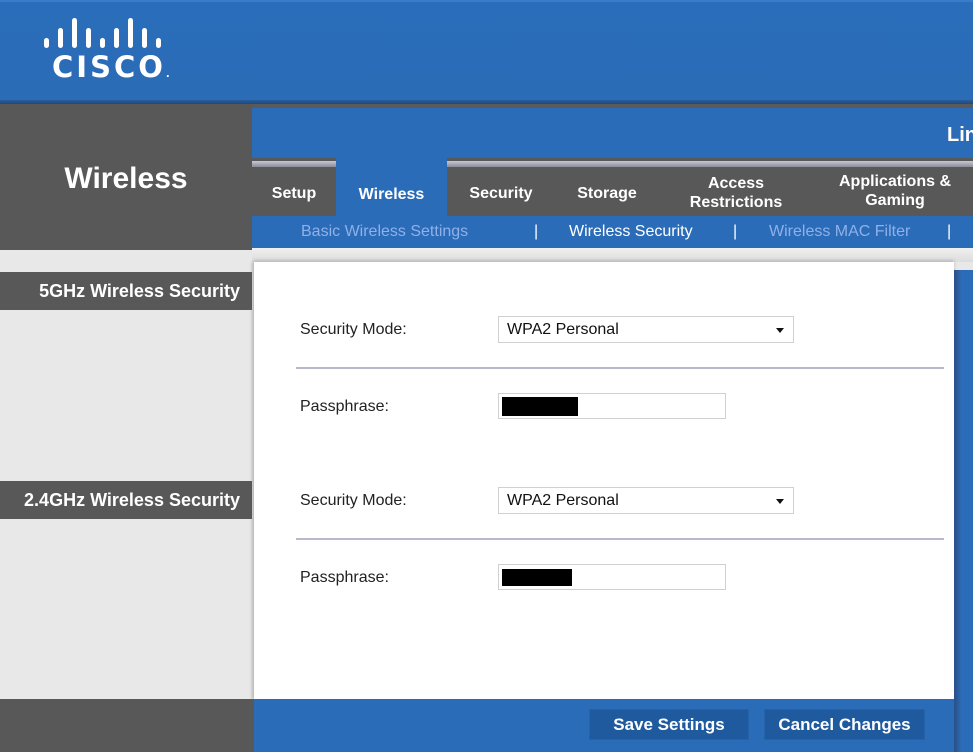  Describe the element at coordinates (669, 724) in the screenshot. I see `save-settings-button: Save Settings` at that location.